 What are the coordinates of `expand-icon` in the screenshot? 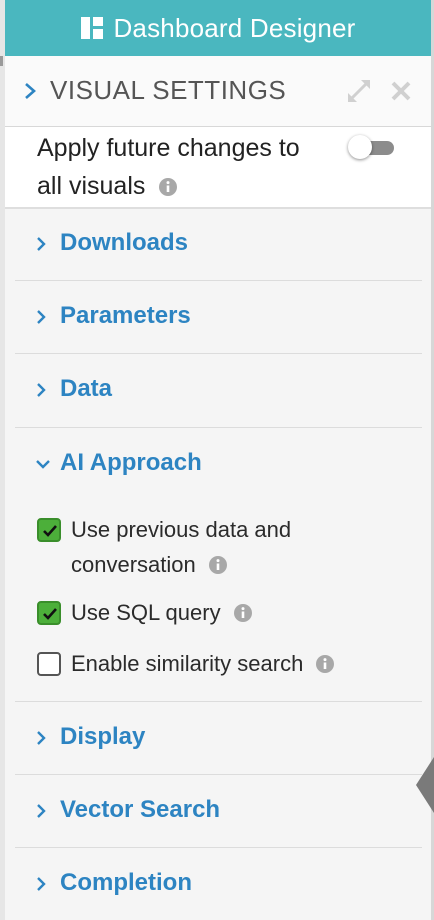 It's located at (359, 91).